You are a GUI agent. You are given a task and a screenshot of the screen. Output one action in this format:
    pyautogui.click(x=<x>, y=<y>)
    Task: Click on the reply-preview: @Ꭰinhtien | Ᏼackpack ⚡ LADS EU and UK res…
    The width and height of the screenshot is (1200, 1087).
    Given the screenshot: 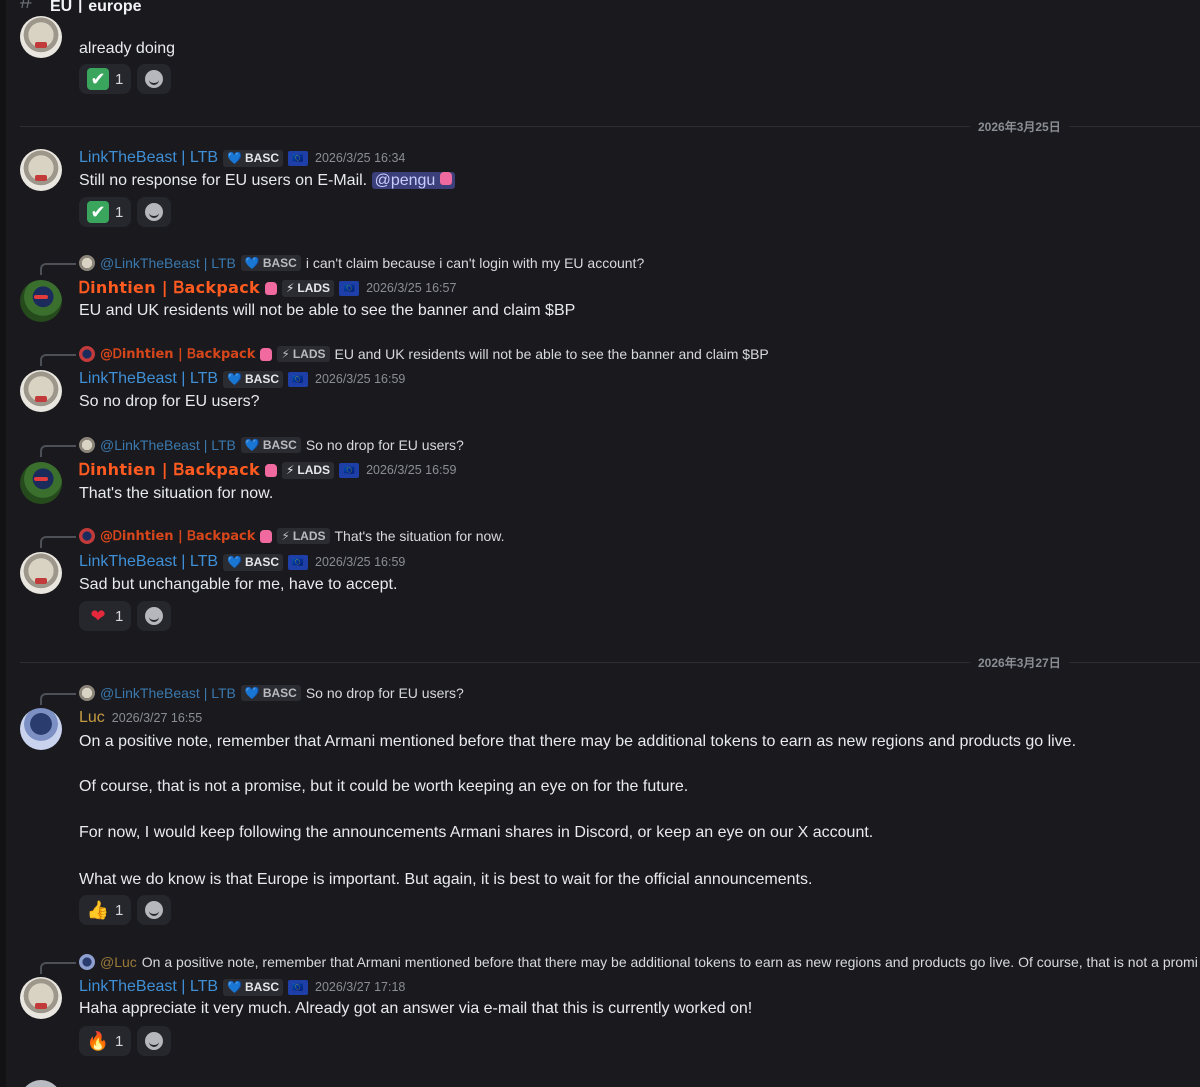 What is the action you would take?
    pyautogui.click(x=424, y=354)
    